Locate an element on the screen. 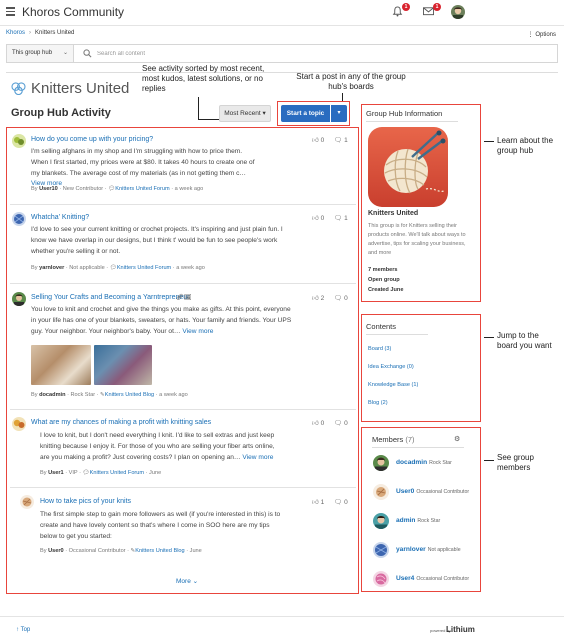 The width and height of the screenshot is (564, 644). top-bar: Khoros Community 1 1 is located at coordinates (282, 13).